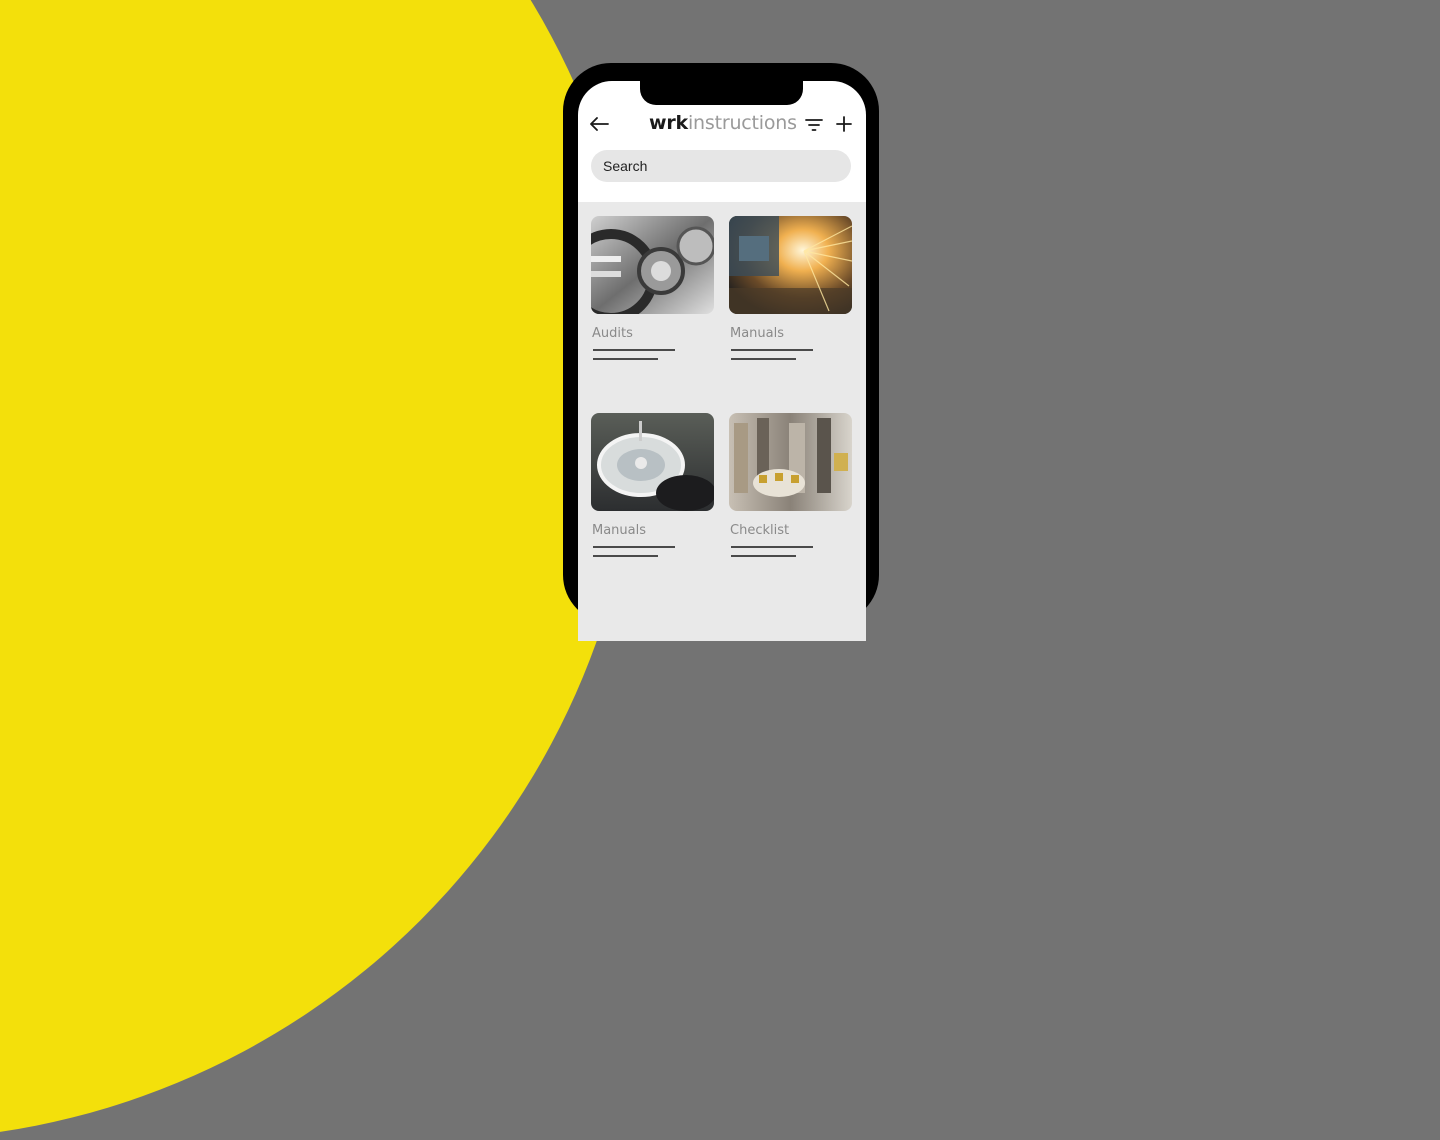  Describe the element at coordinates (790, 265) in the screenshot. I see `card-thumbnail-laser-sparks` at that location.